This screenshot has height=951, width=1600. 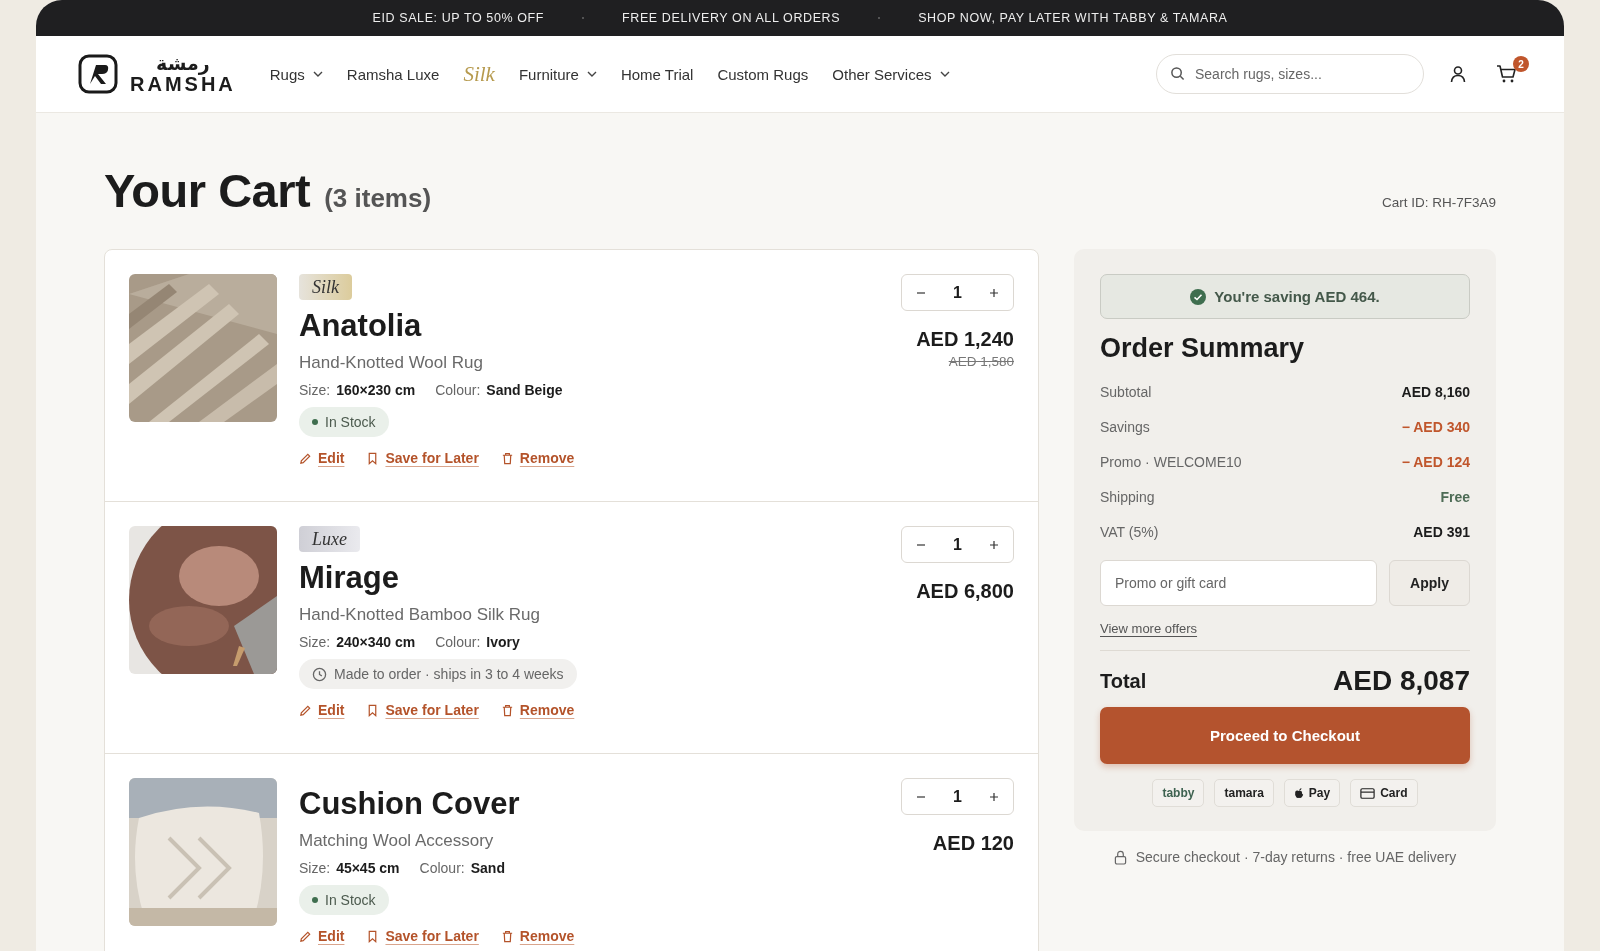 I want to click on colour-value: Ivory, so click(x=503, y=642).